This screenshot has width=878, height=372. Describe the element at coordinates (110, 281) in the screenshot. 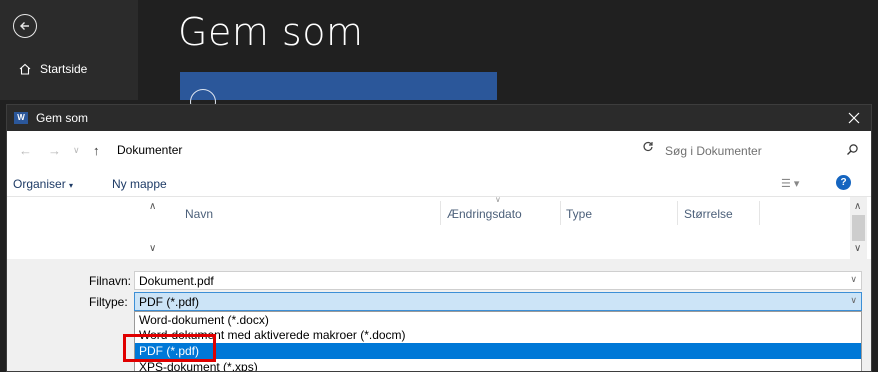

I see `filename-label: Filnavn:` at that location.